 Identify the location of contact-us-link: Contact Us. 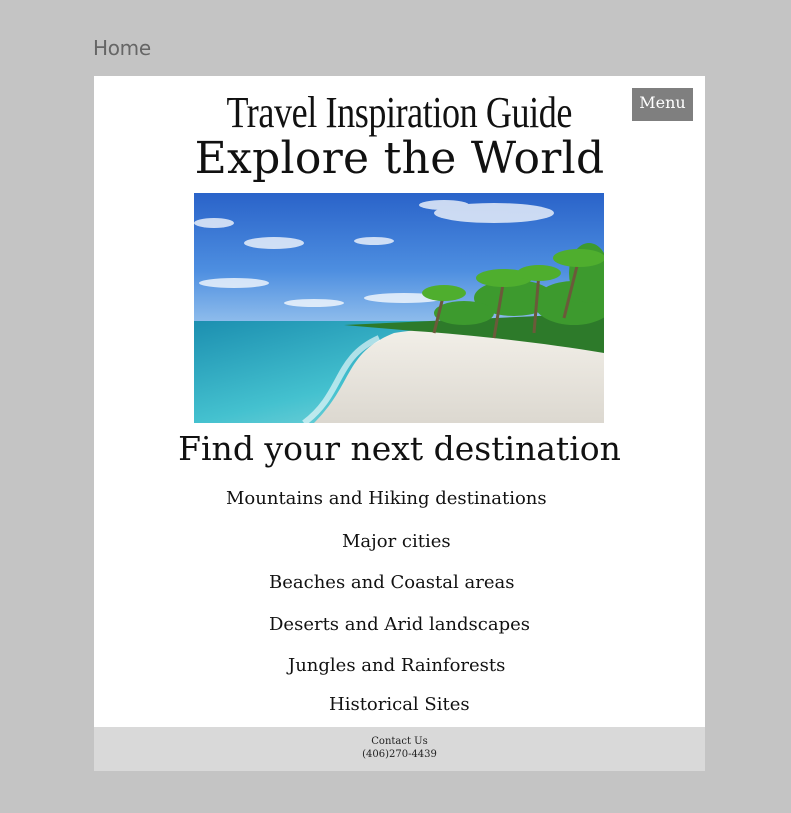
(399, 741).